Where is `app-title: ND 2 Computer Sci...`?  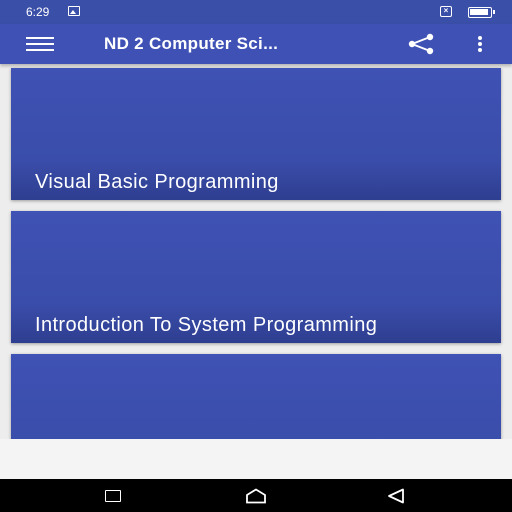 app-title: ND 2 Computer Sci... is located at coordinates (191, 43).